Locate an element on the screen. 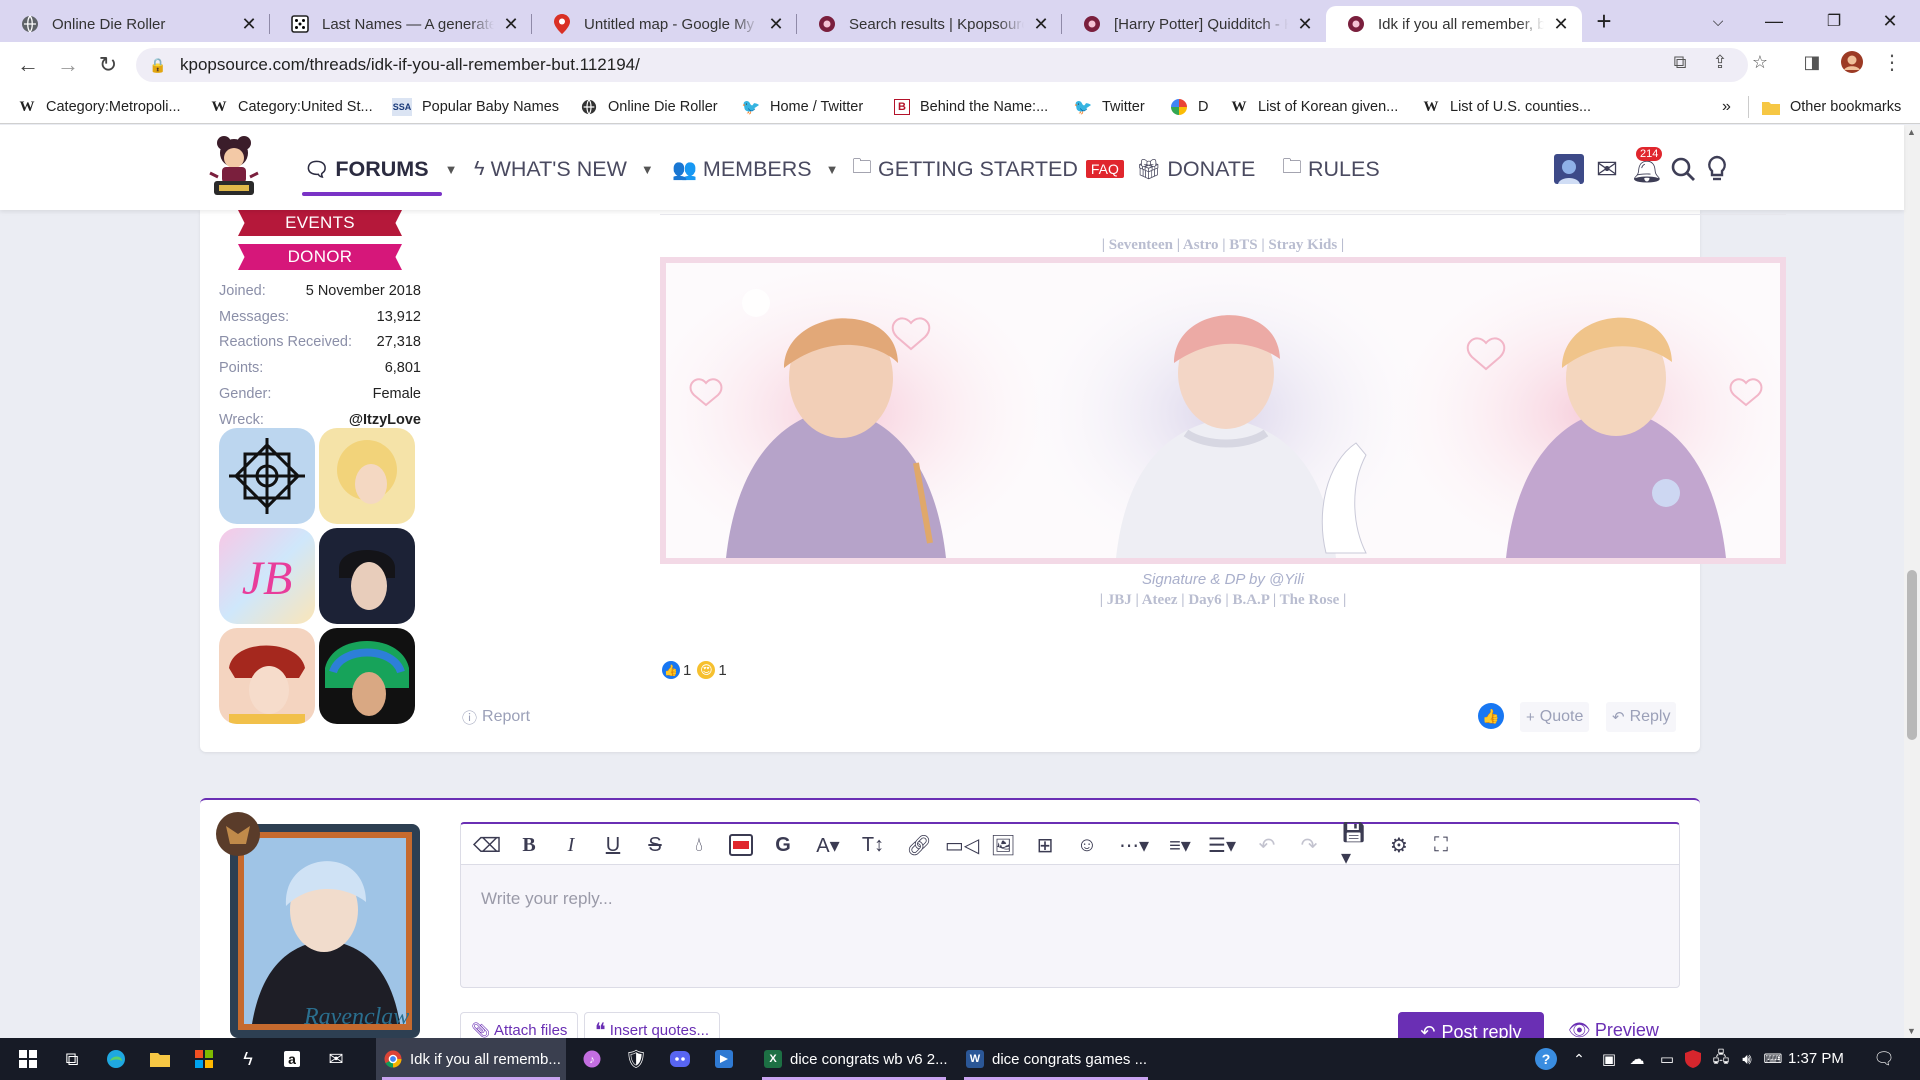  user-avatar is located at coordinates (1569, 169).